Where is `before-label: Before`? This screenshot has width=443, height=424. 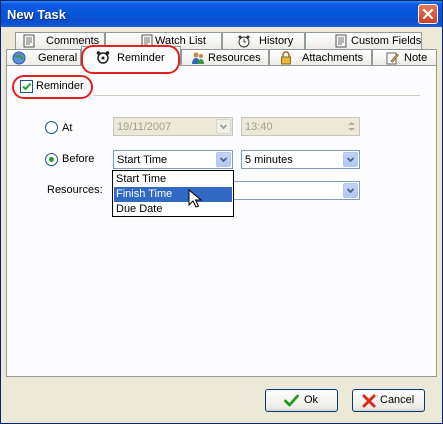
before-label: Before is located at coordinates (78, 159).